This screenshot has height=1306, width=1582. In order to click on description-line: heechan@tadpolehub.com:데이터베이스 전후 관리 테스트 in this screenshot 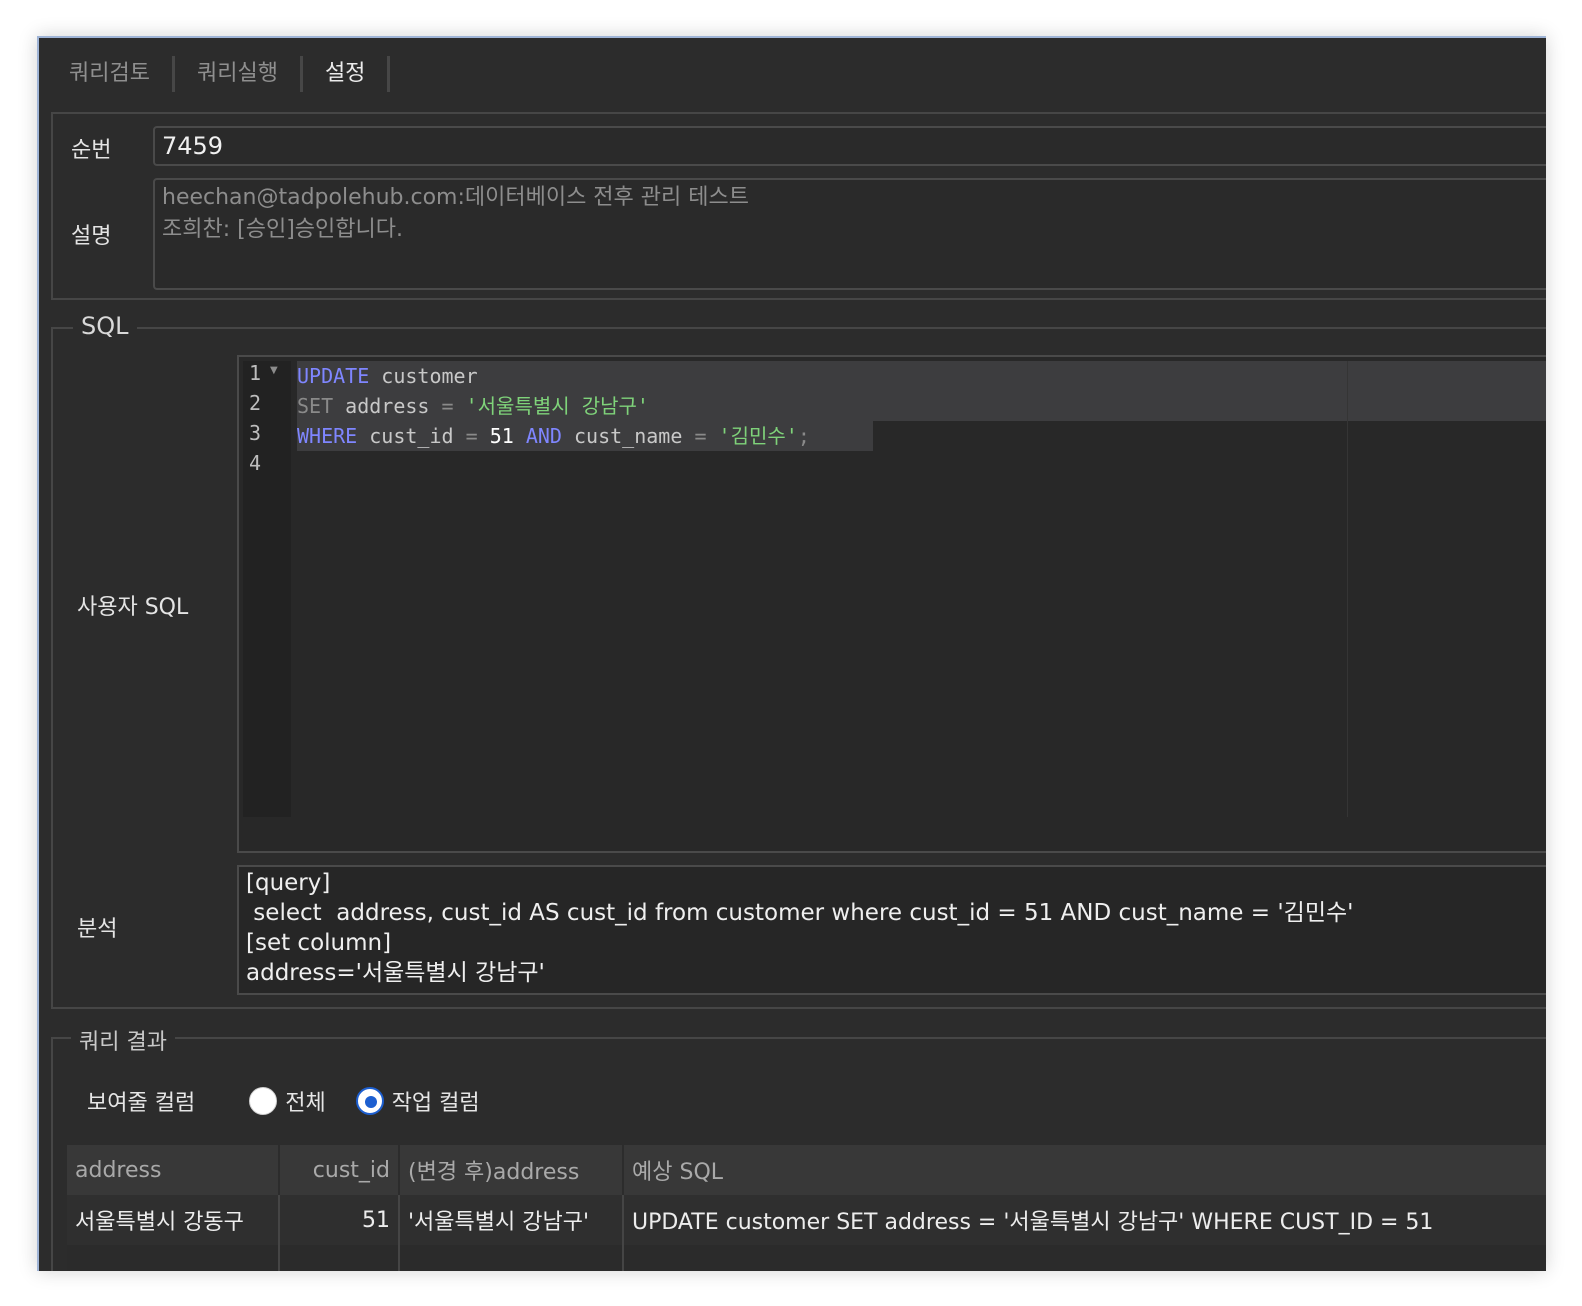, I will do `click(455, 197)`.